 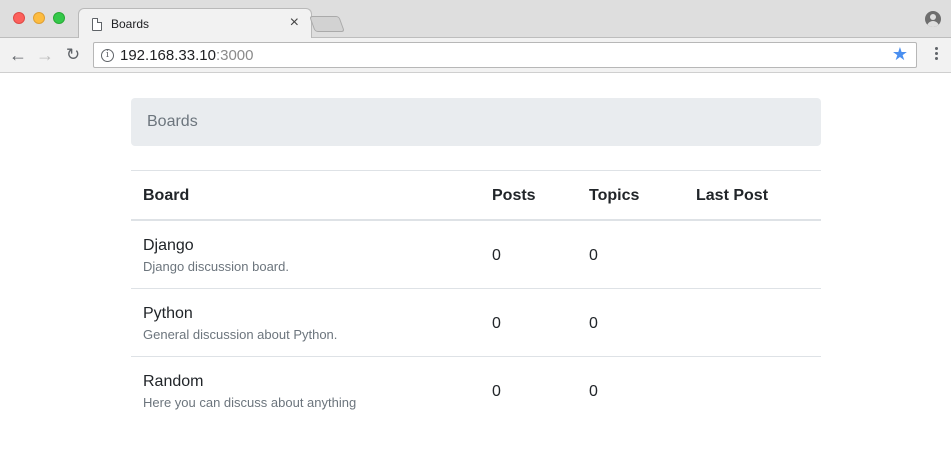 I want to click on browser-tab-strip: Boards ×, so click(x=475, y=19).